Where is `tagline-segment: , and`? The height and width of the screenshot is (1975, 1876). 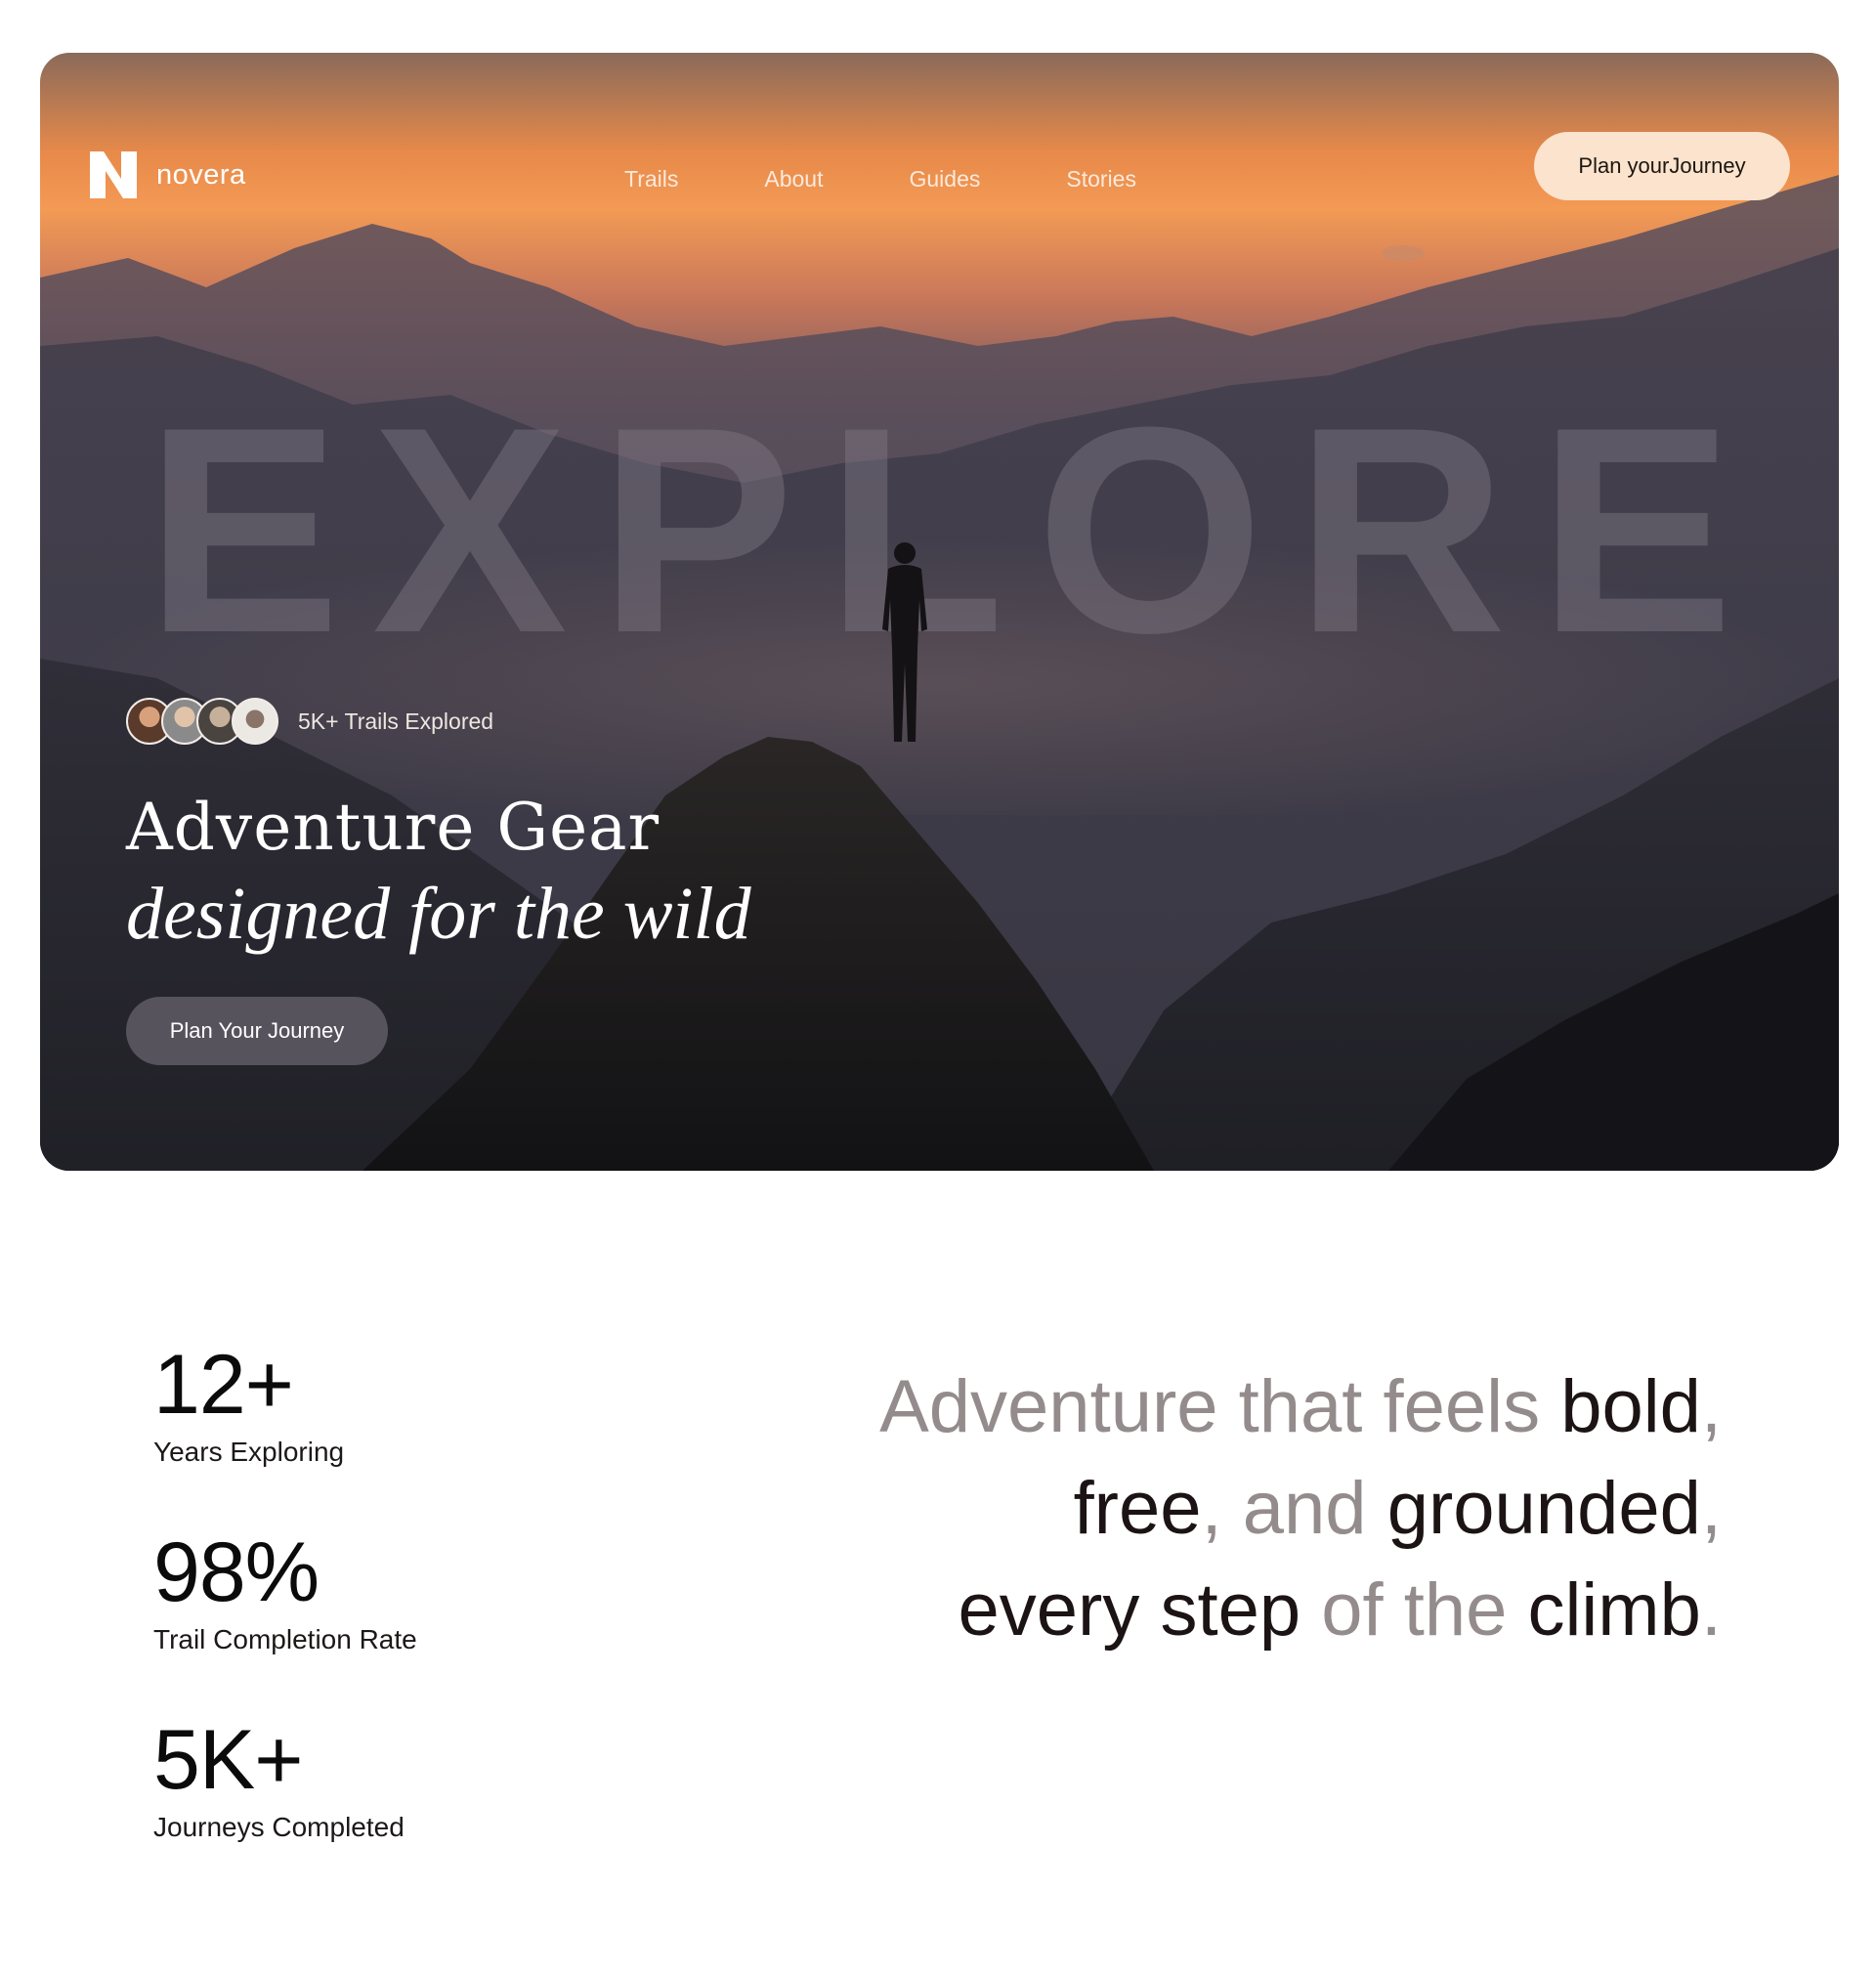
tagline-segment: , and is located at coordinates (1294, 1509).